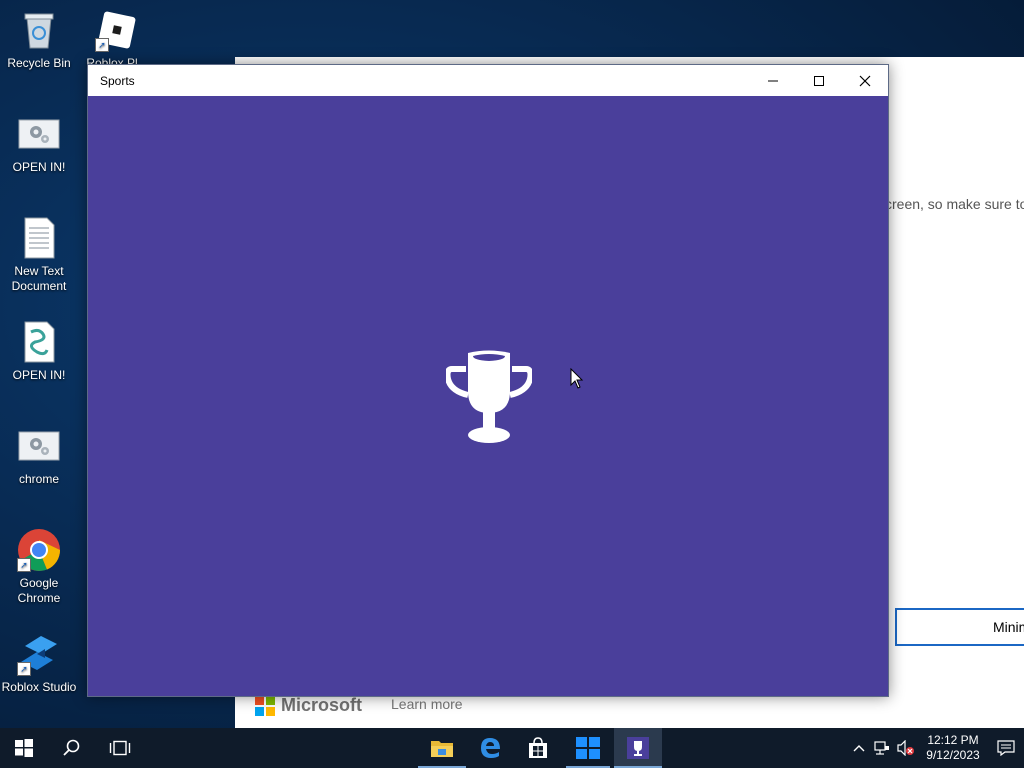  I want to click on desktop-icon-chrome-config: chrome, so click(39, 455).